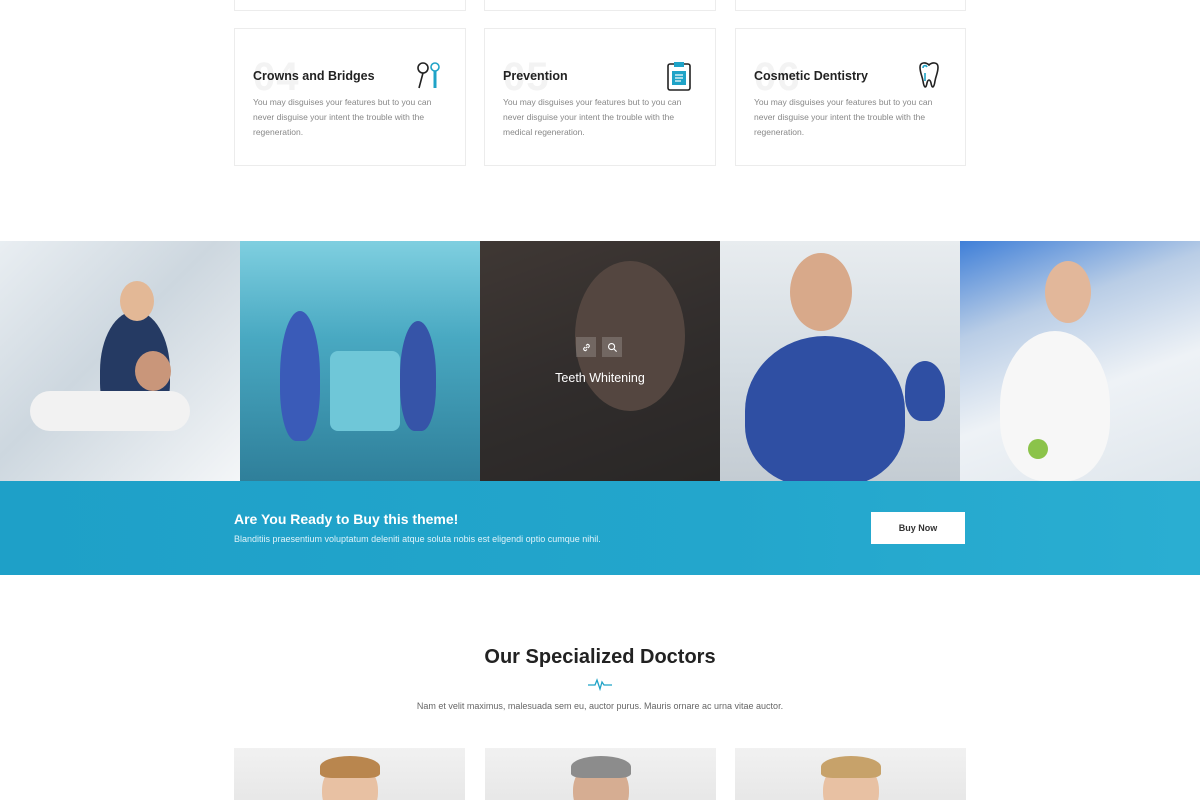 This screenshot has width=1200, height=800. I want to click on dentist-head, so click(821, 292).